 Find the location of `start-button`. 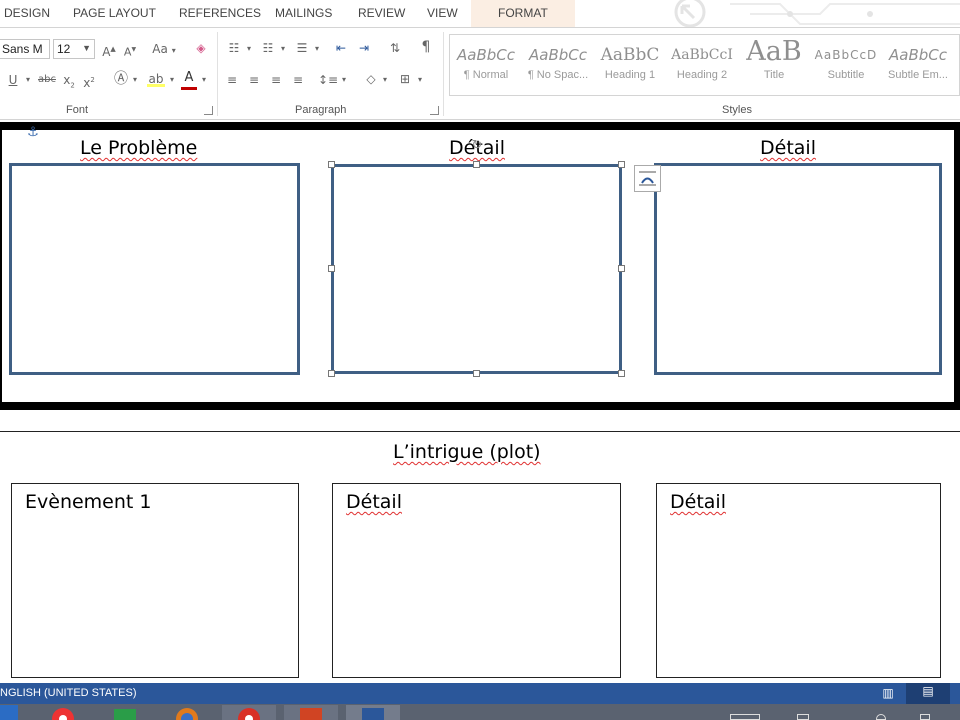

start-button is located at coordinates (9, 712).